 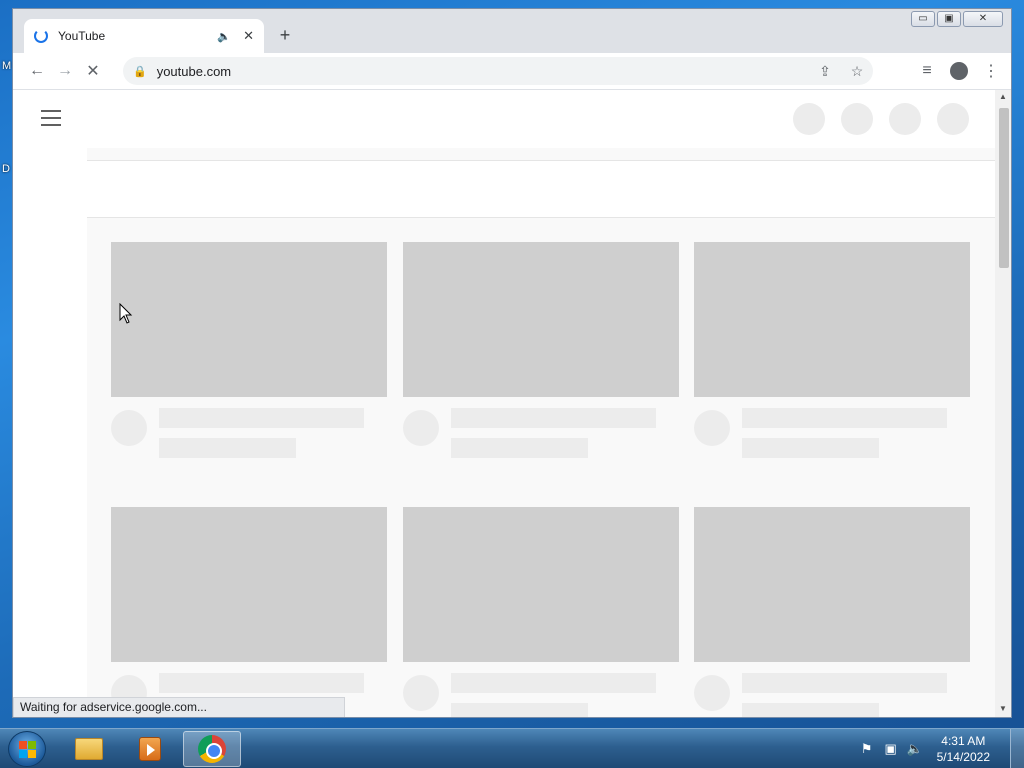 What do you see at coordinates (285, 35) in the screenshot?
I see `new-tab-button: +` at bounding box center [285, 35].